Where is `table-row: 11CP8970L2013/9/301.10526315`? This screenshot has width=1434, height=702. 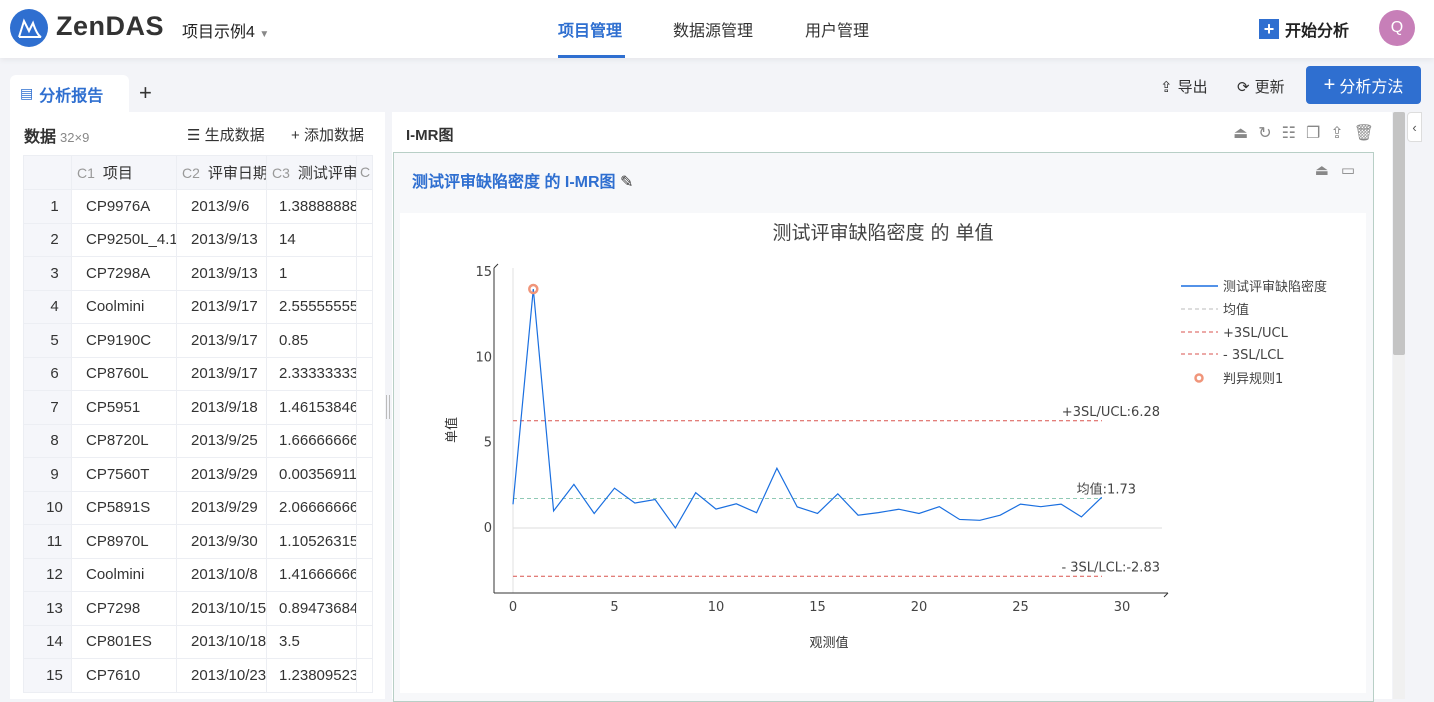 table-row: 11CP8970L2013/9/301.10526315 is located at coordinates (198, 542).